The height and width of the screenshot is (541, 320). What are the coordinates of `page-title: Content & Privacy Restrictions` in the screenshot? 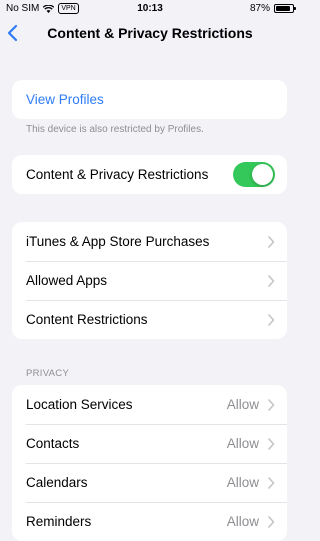 It's located at (150, 33).